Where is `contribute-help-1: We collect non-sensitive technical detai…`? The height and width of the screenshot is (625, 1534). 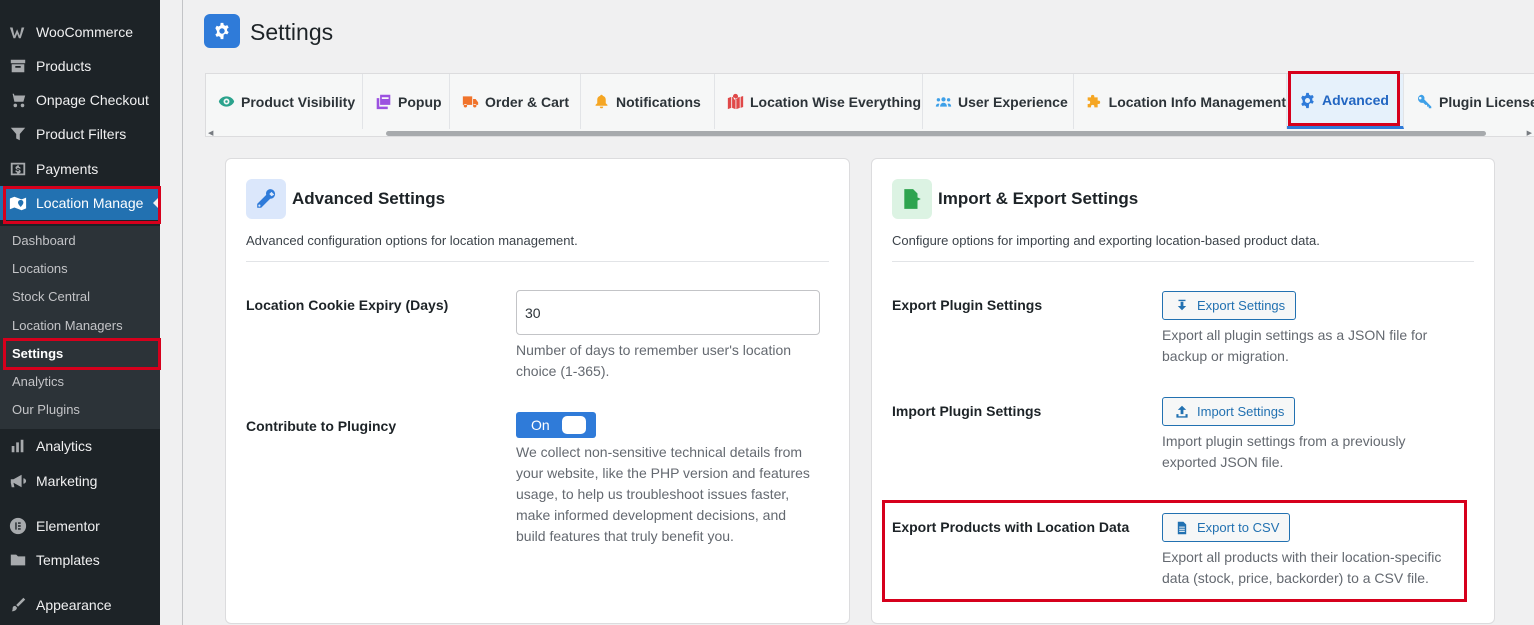
contribute-help-1: We collect non-sensitive technical detai… is located at coordinates (659, 452).